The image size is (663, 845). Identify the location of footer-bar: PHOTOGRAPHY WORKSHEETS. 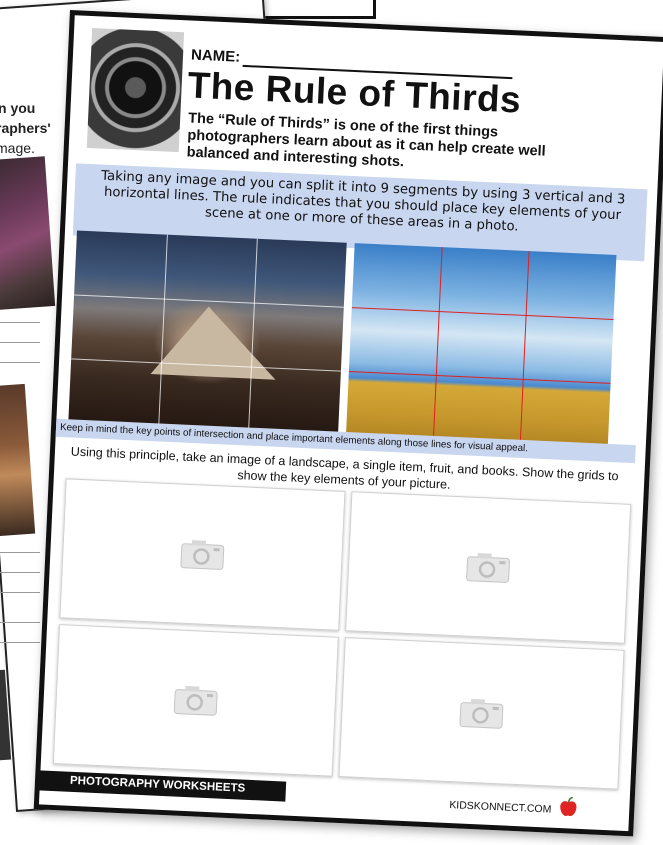
(161, 786).